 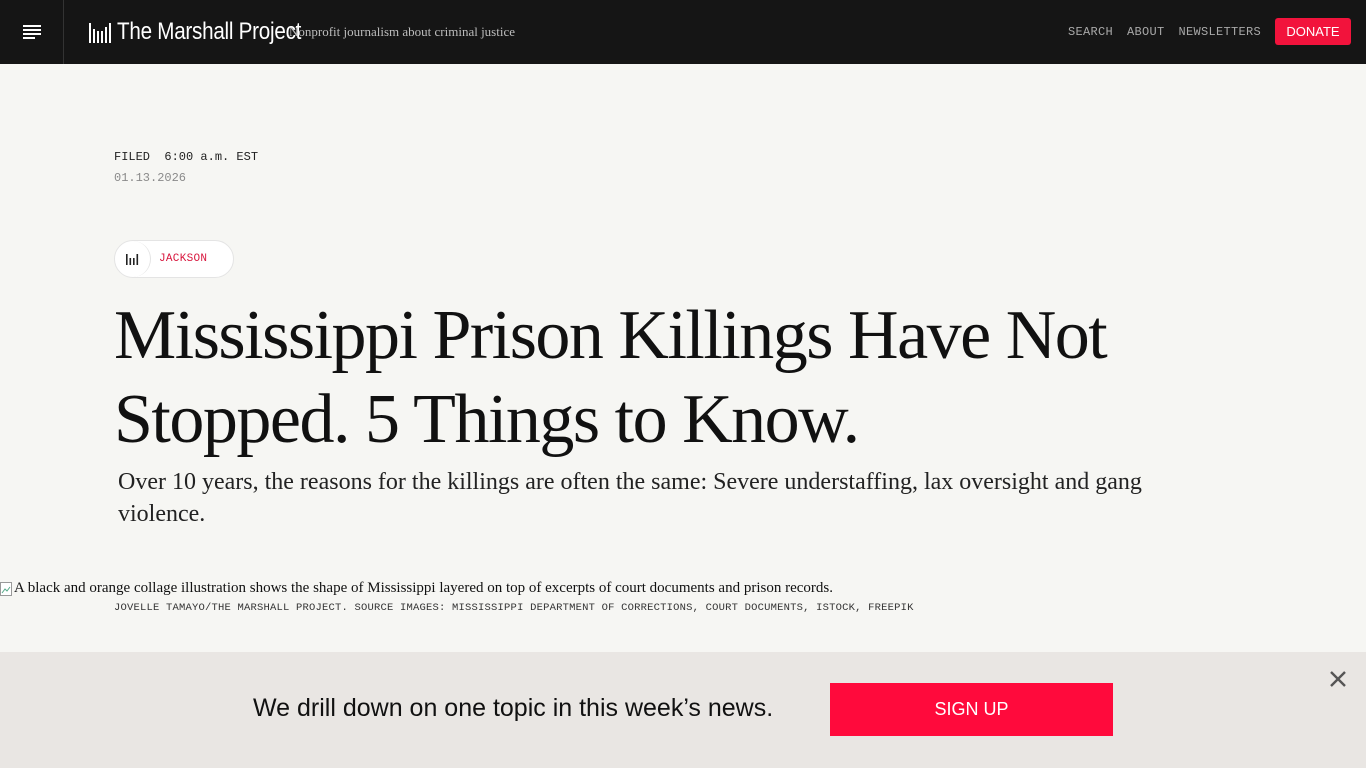 I want to click on tag-icon-wrap, so click(x=133, y=259).